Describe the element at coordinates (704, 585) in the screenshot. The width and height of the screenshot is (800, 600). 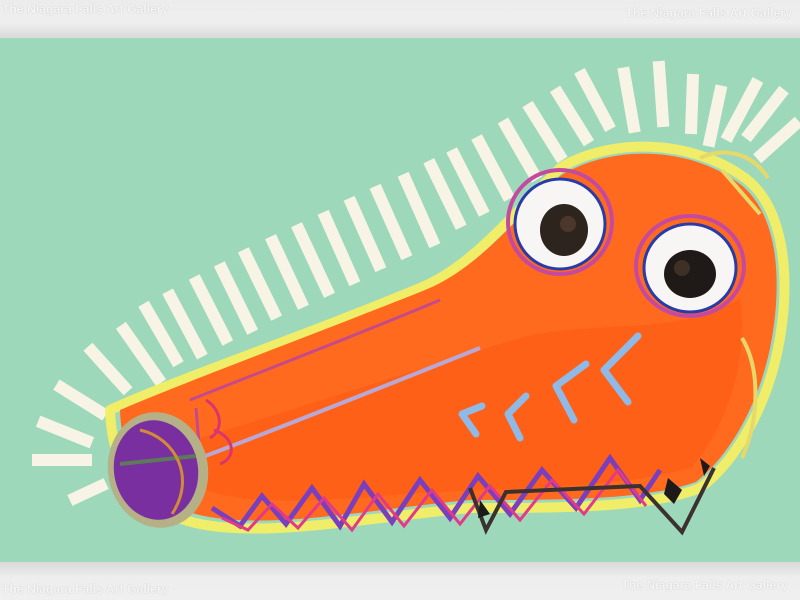
I see `watermark-bottom-right: The Niagara Falls Art Gallery` at that location.